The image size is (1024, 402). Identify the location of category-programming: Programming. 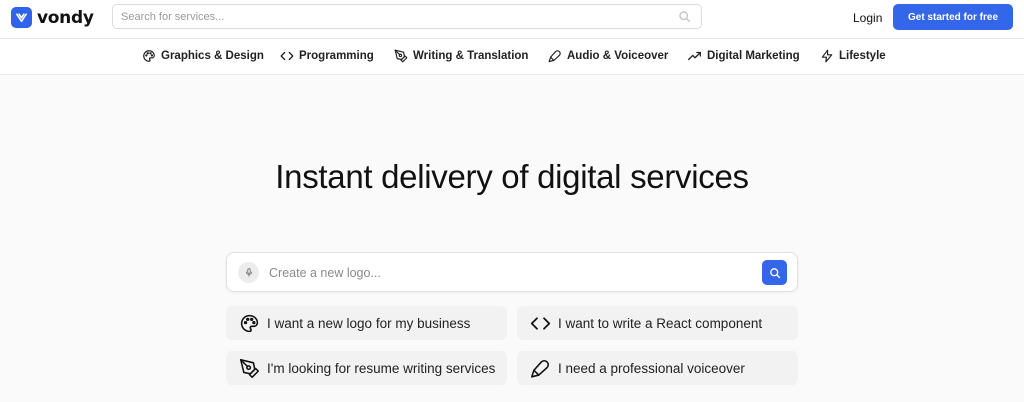
(327, 56).